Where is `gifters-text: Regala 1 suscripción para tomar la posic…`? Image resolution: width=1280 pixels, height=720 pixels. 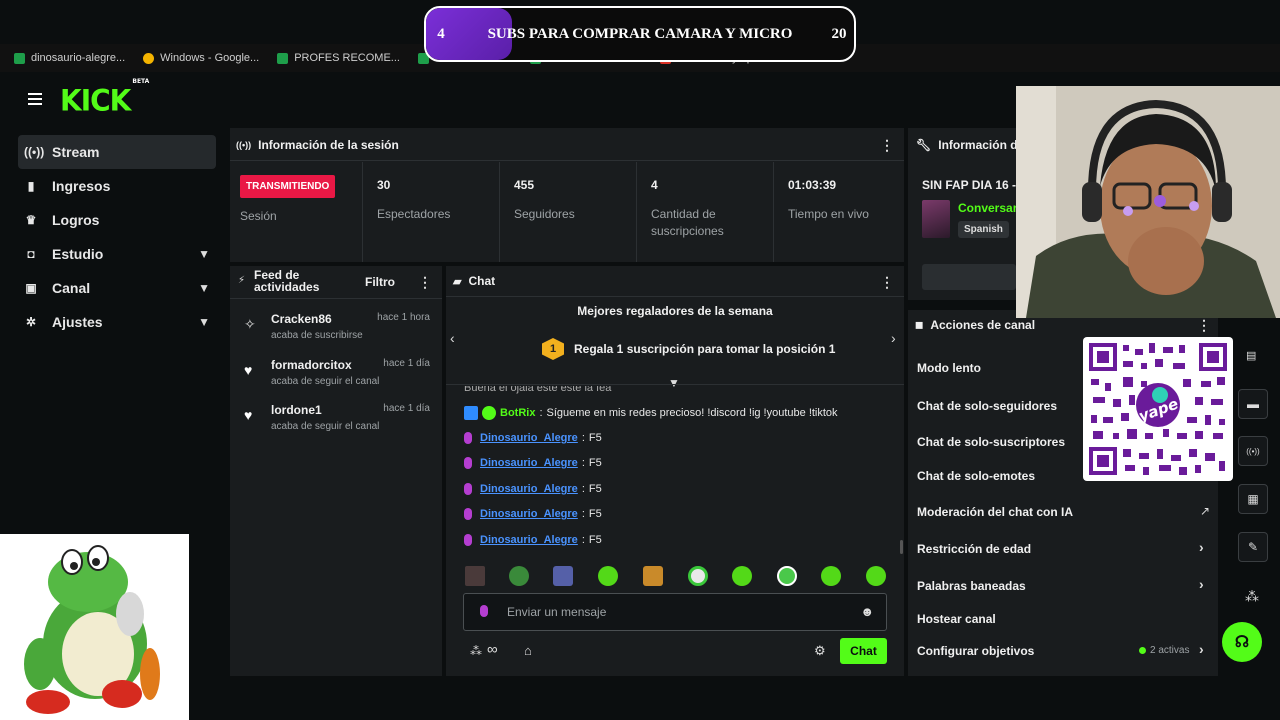 gifters-text: Regala 1 suscripción para tomar la posic… is located at coordinates (705, 349).